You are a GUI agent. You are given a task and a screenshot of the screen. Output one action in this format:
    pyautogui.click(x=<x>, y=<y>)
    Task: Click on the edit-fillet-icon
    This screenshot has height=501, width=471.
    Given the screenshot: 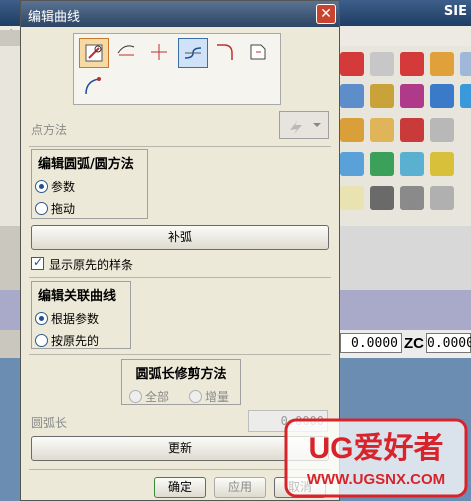 What is the action you would take?
    pyautogui.click(x=225, y=52)
    